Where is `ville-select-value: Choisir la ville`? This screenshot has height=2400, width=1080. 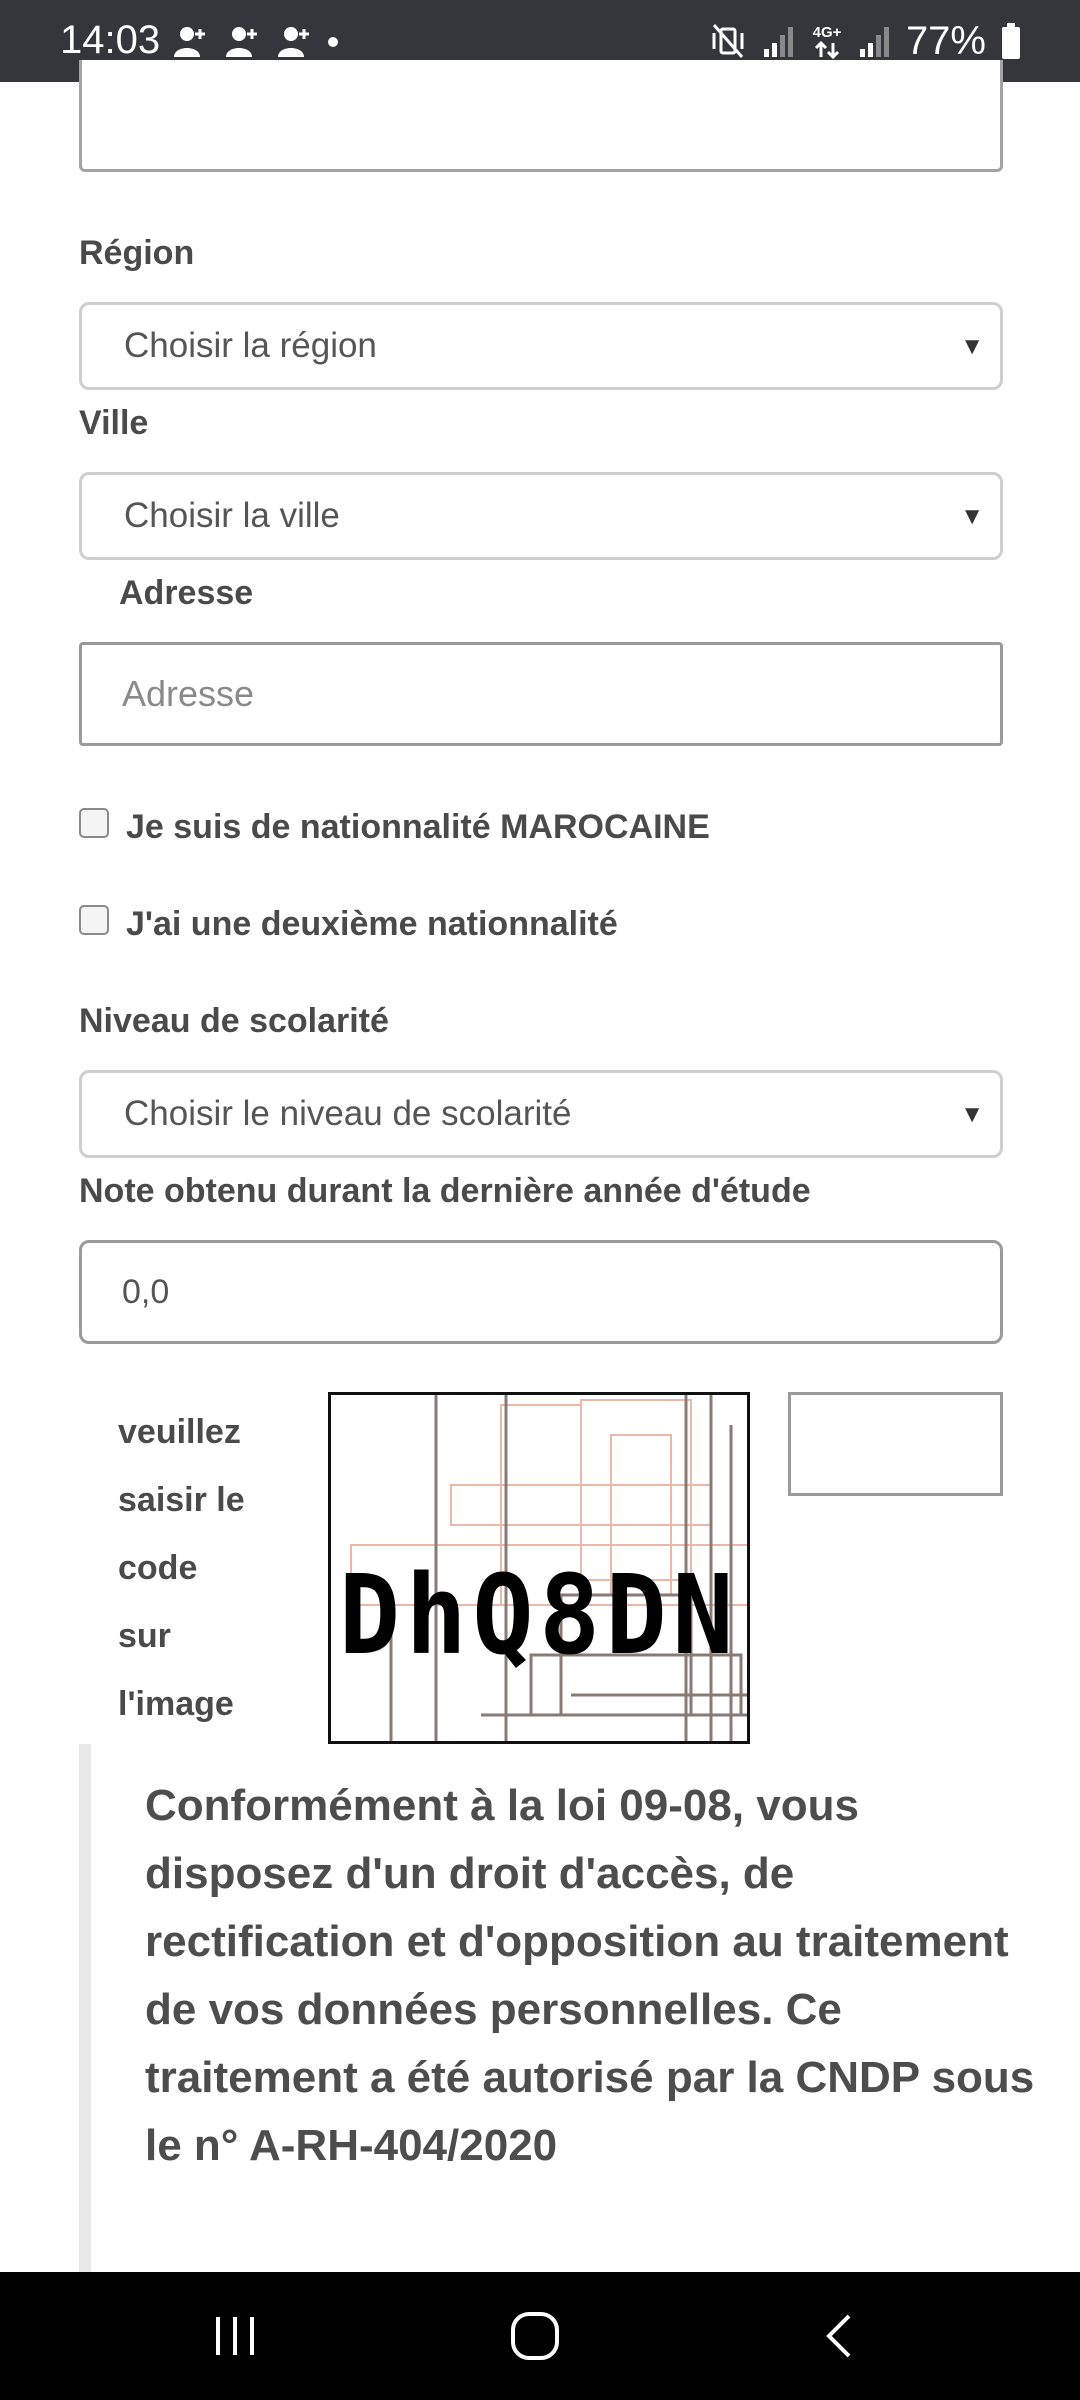
ville-select-value: Choisir la ville is located at coordinates (232, 515).